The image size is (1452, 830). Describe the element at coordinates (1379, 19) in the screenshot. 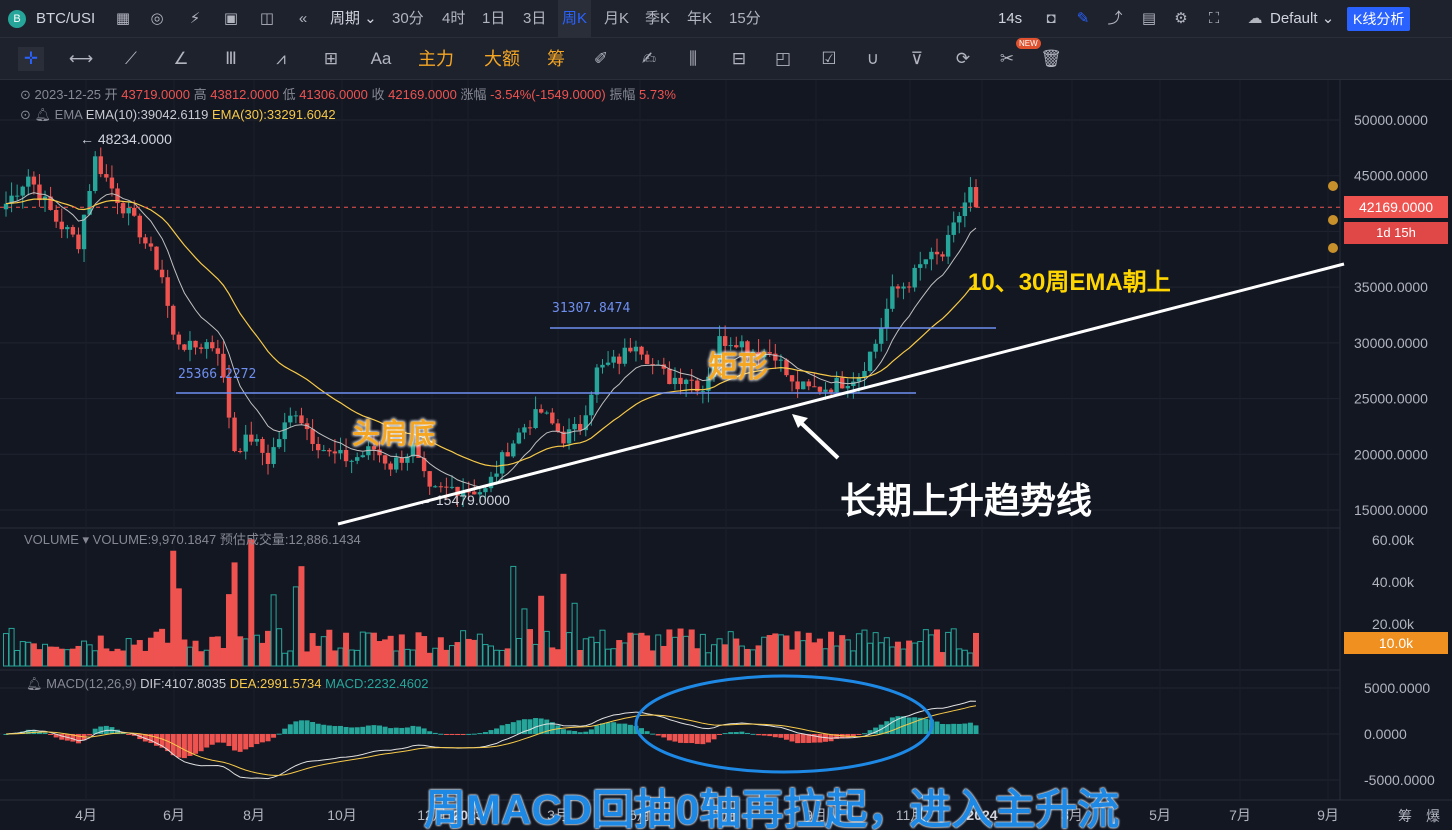

I see `kline-analysis-button: K线分析` at that location.